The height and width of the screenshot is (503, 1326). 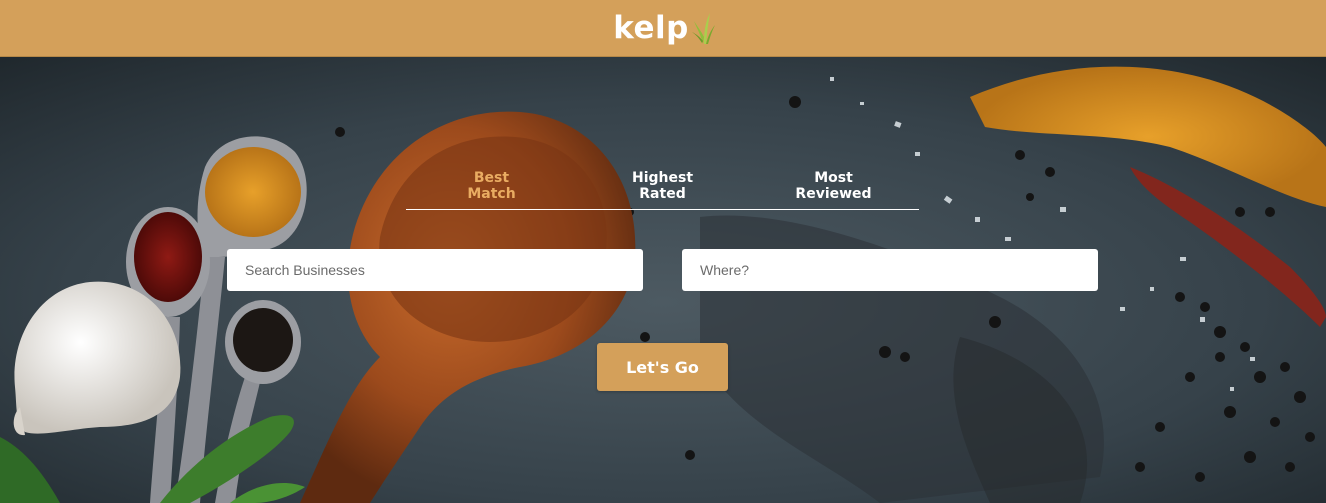 What do you see at coordinates (662, 367) in the screenshot?
I see `lets-go-button: Let's Go` at bounding box center [662, 367].